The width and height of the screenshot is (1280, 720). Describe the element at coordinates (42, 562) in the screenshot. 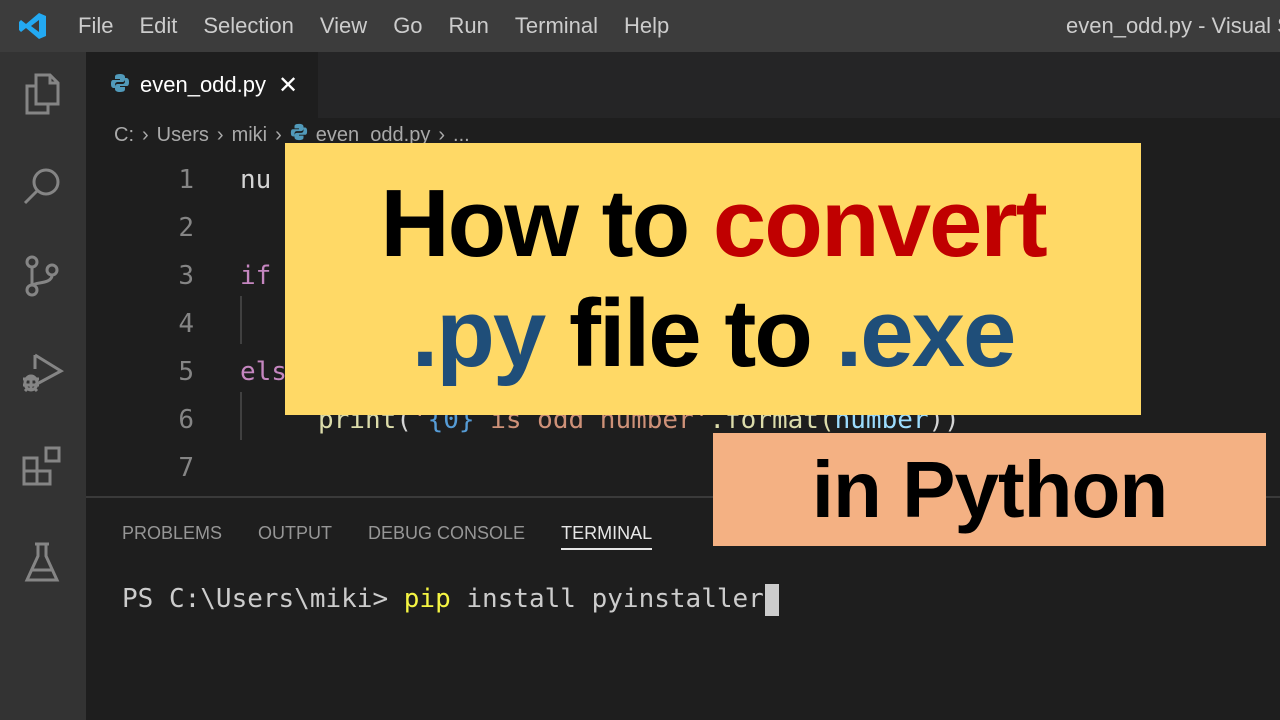

I see `testing-icon` at that location.